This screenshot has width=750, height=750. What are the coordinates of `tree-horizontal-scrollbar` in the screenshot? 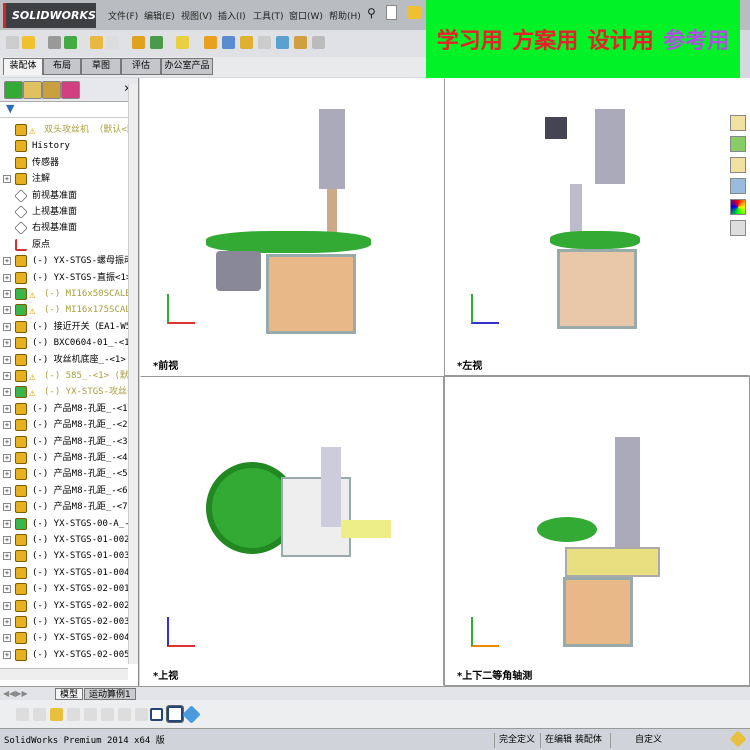 It's located at (64, 674).